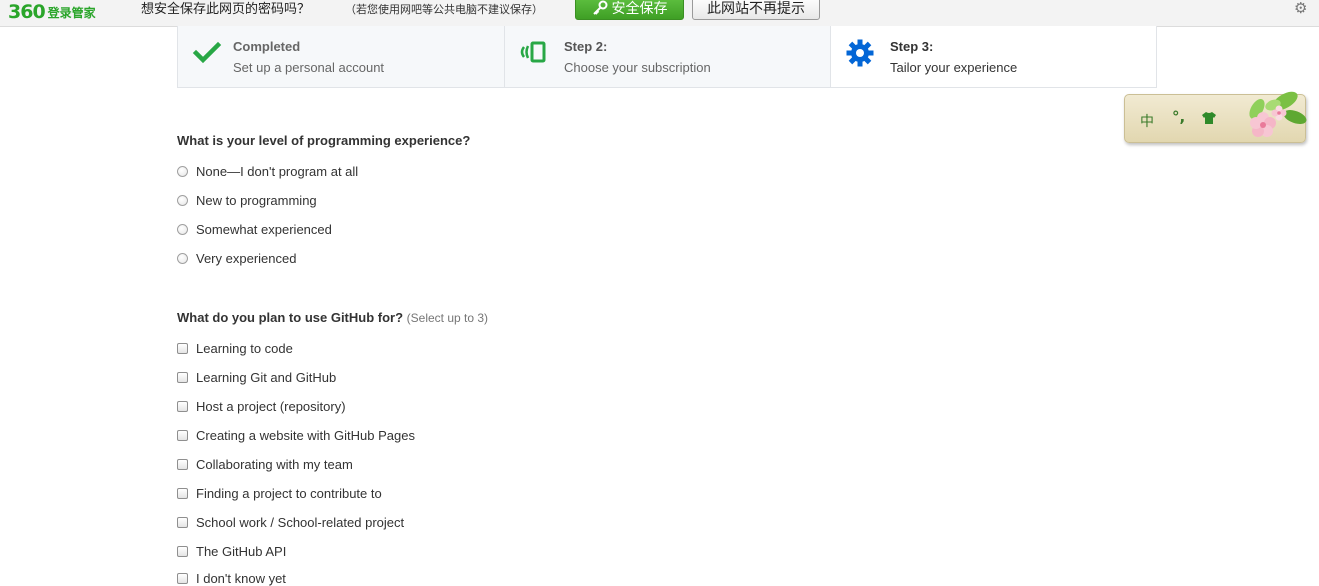  I want to click on experience-option-none: None—I don't program at all, so click(267, 171).